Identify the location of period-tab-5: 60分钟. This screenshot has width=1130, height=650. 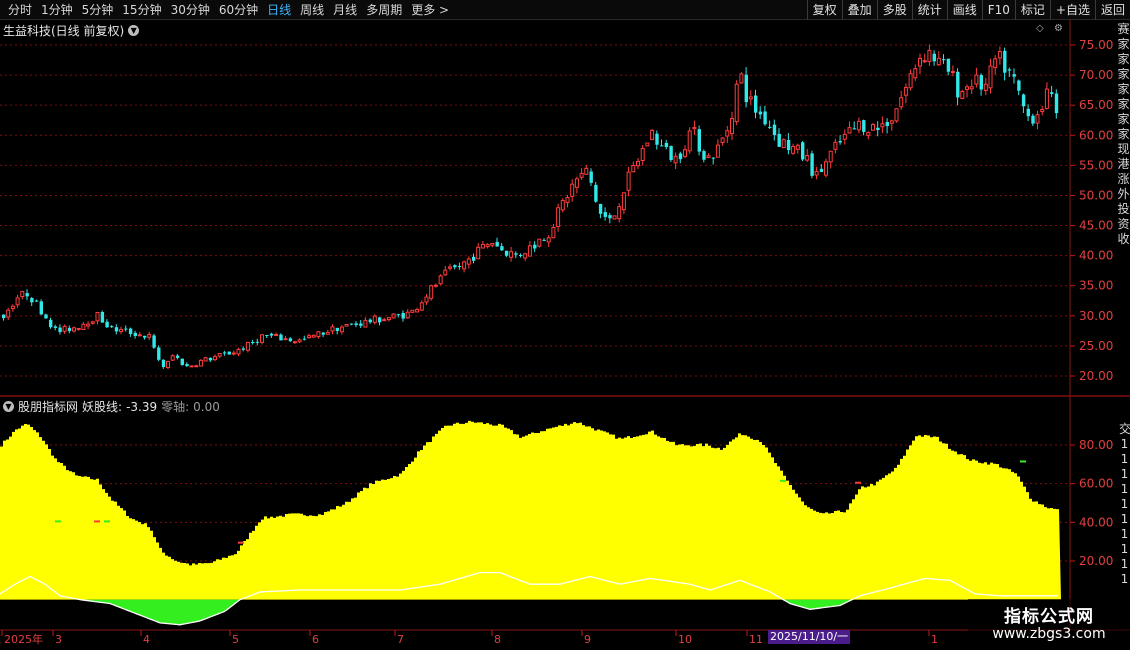
(239, 10).